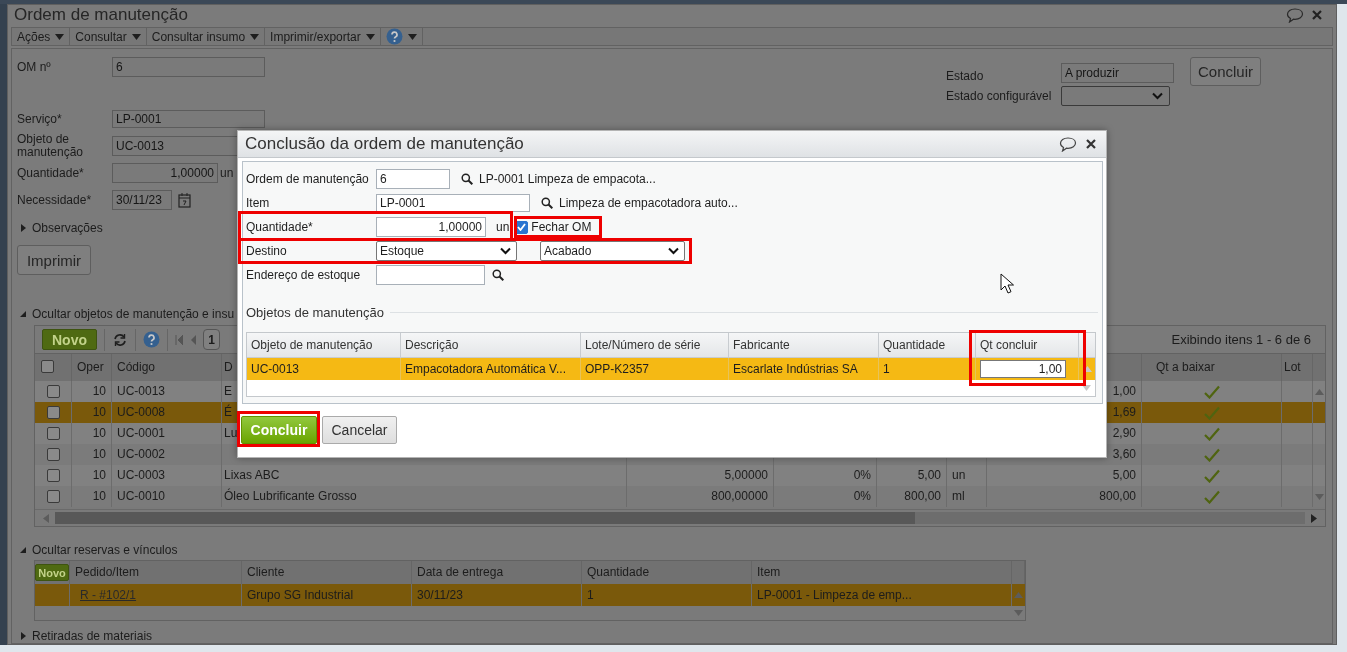  I want to click on cursor-icon, so click(1007, 283).